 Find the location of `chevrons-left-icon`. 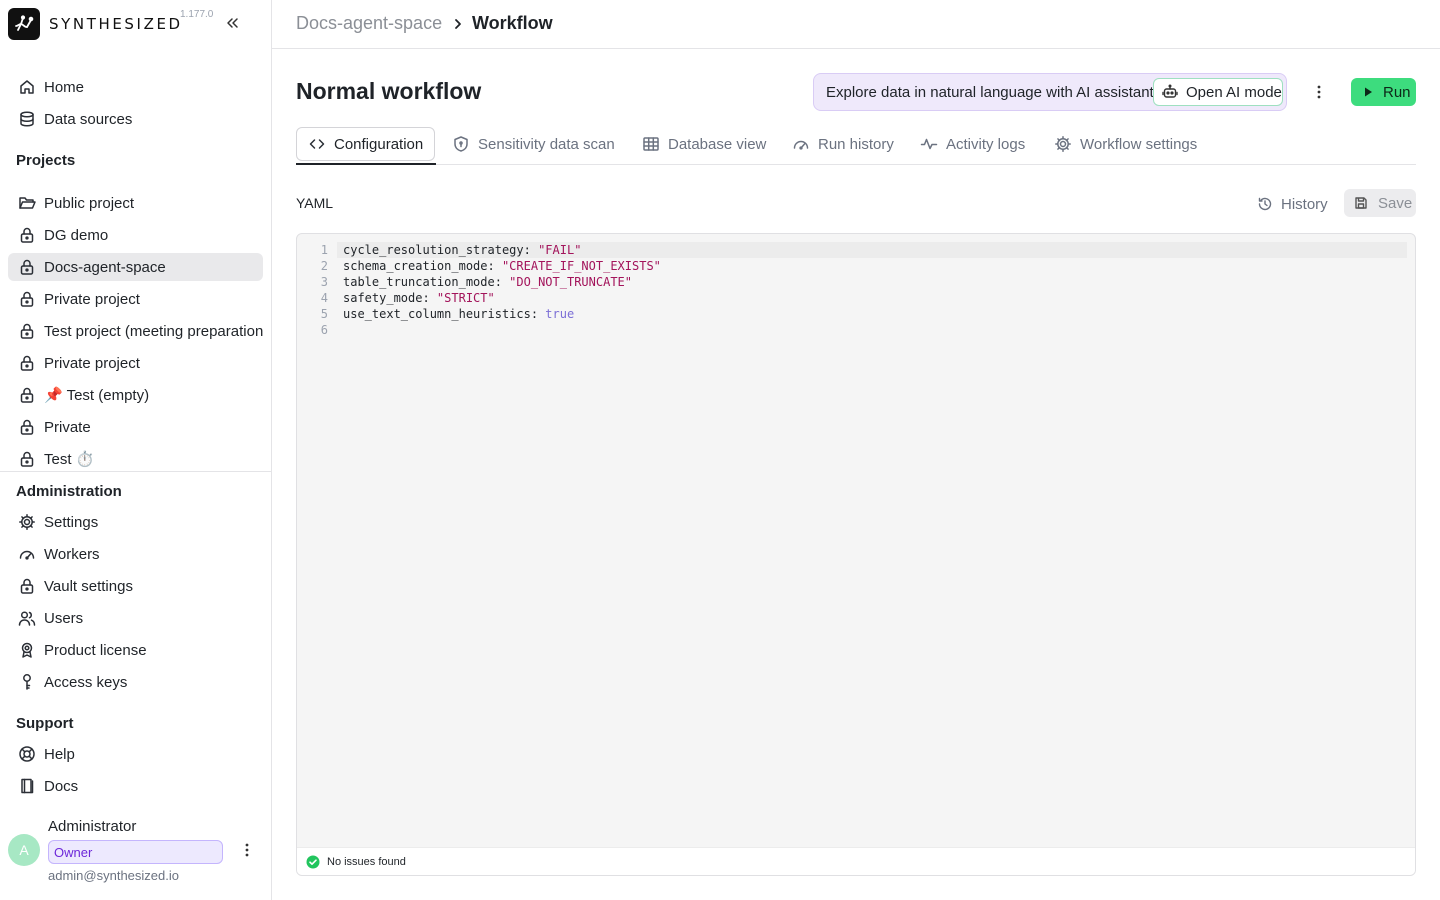

chevrons-left-icon is located at coordinates (232, 23).